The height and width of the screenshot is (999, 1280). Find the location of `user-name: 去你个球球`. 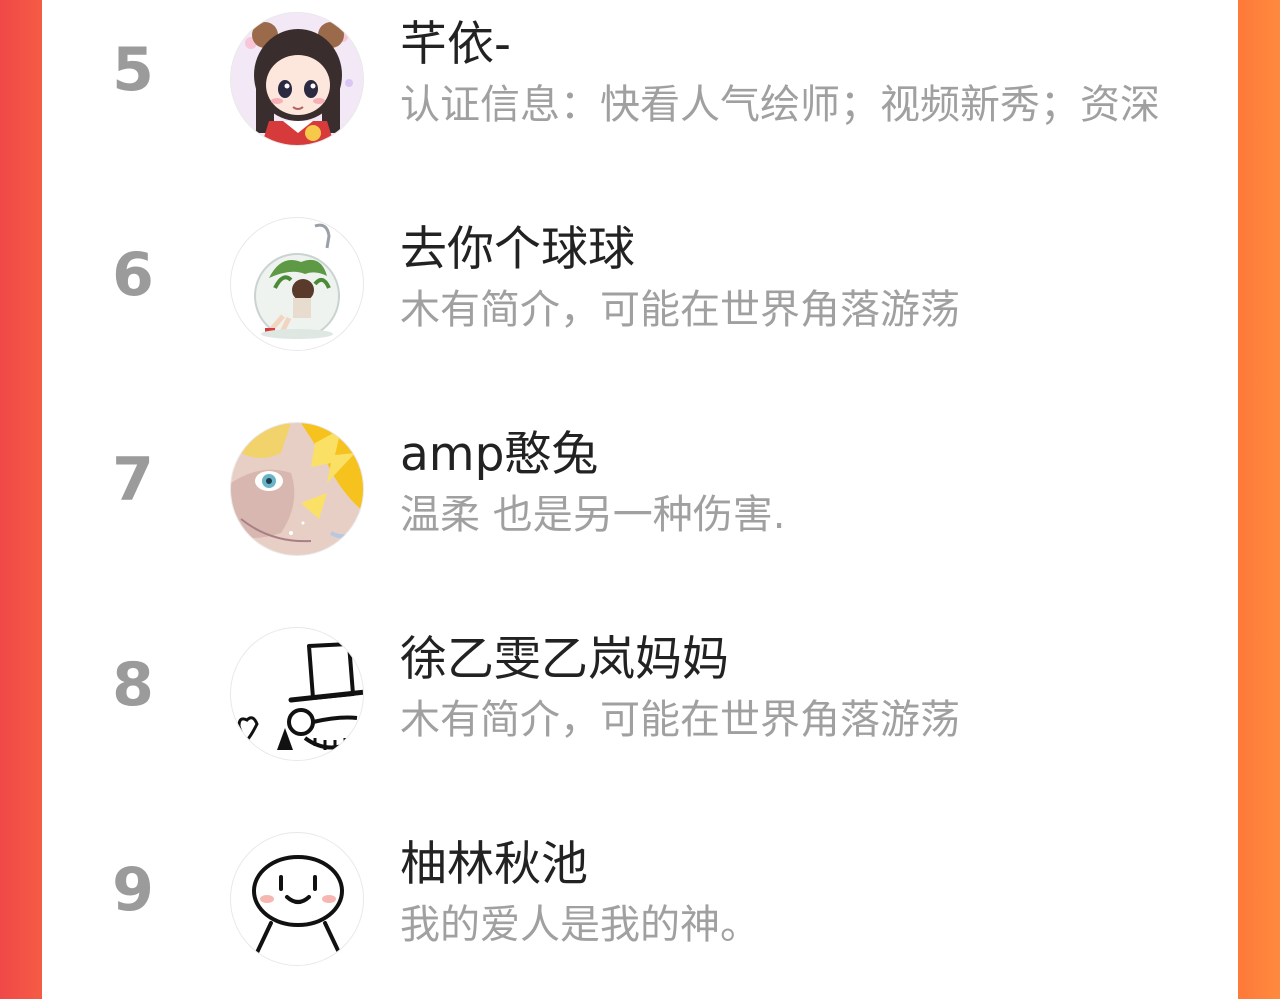

user-name: 去你个球球 is located at coordinates (517, 249).